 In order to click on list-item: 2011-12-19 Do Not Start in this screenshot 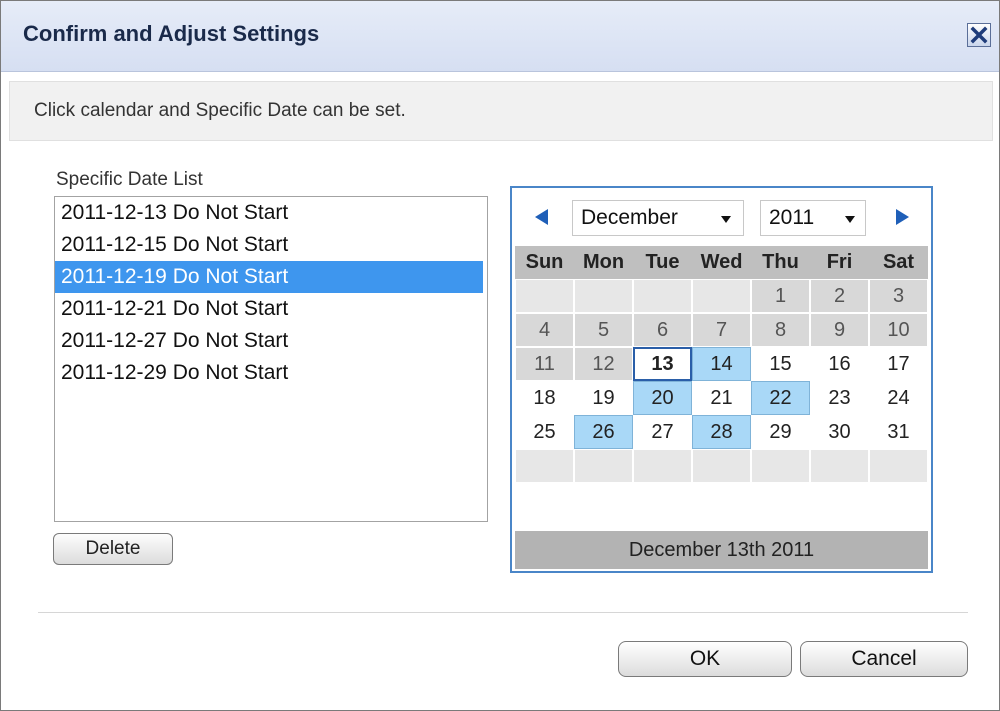, I will do `click(269, 277)`.